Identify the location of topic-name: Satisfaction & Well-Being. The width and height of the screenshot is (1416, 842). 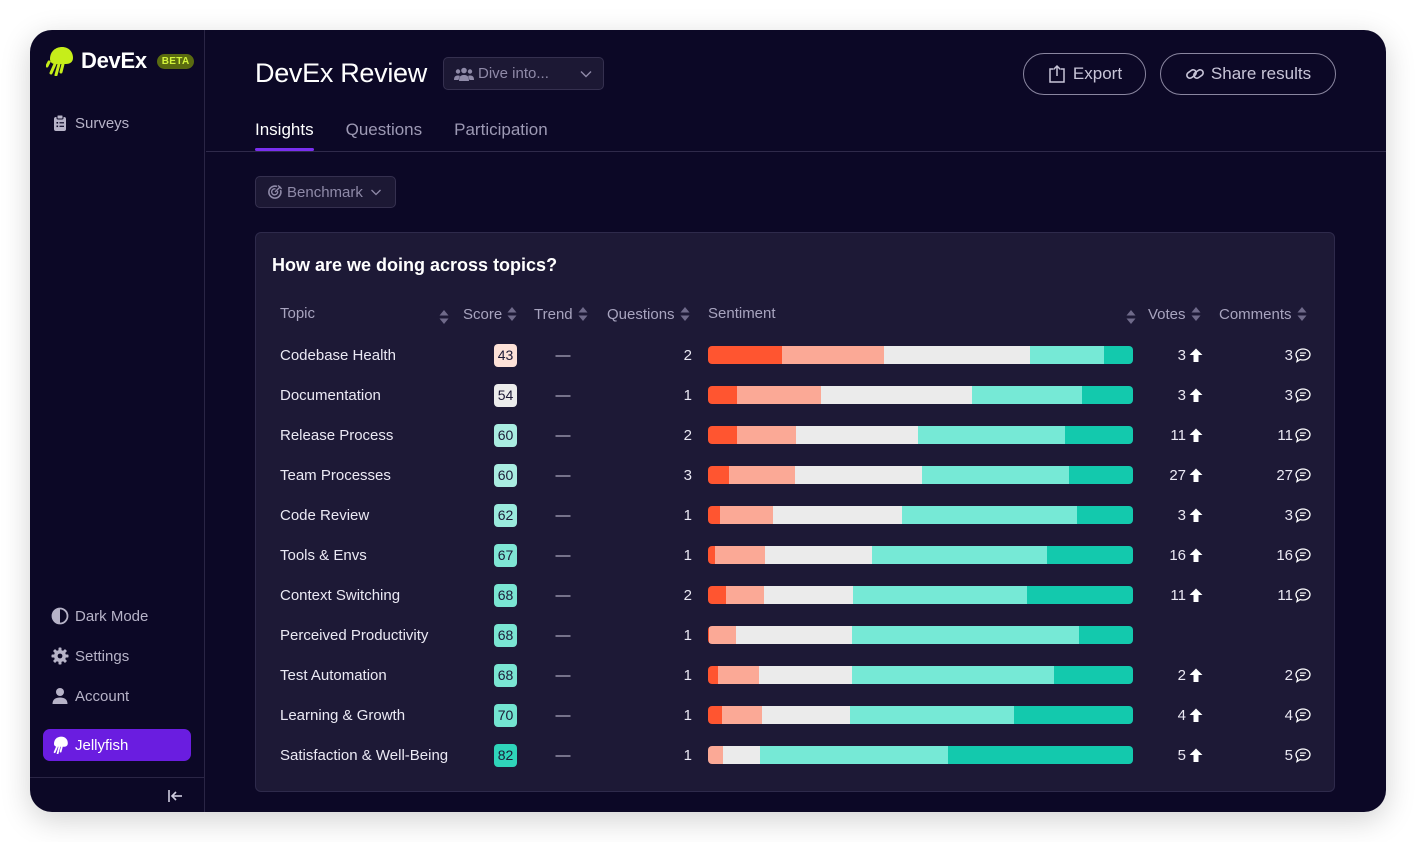
(364, 755).